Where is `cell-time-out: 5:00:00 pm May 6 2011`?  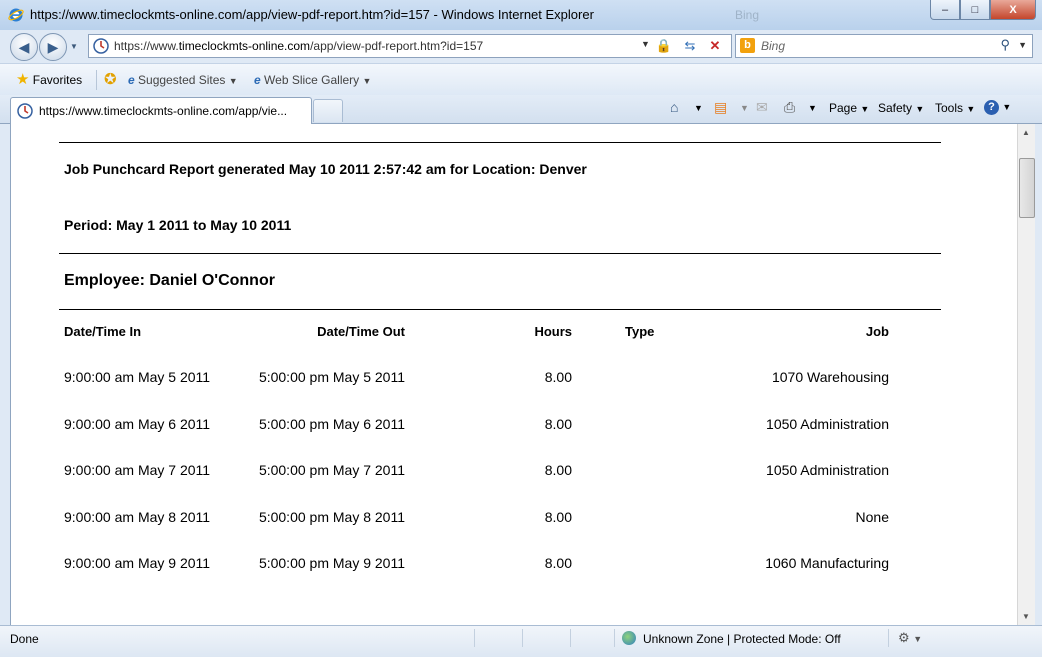 cell-time-out: 5:00:00 pm May 6 2011 is located at coordinates (331, 424).